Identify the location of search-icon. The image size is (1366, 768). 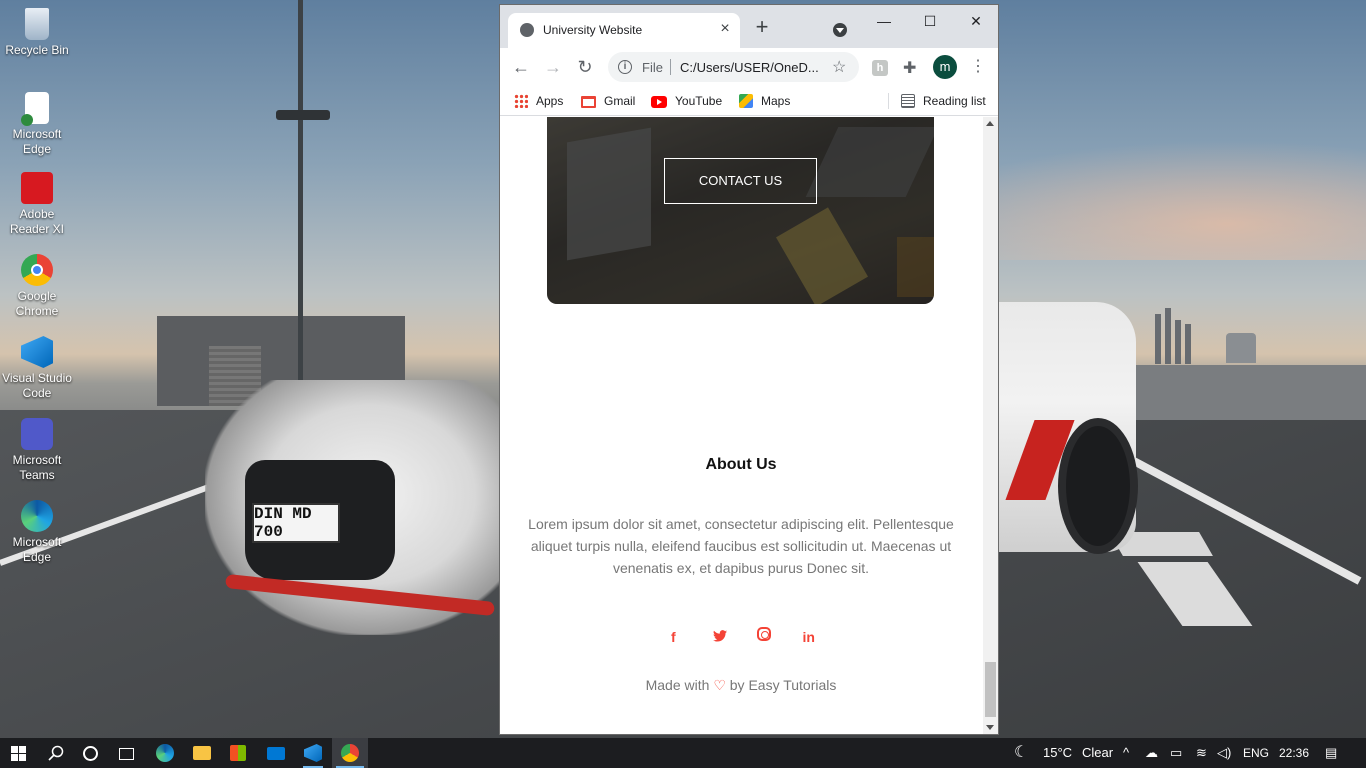
(56, 753).